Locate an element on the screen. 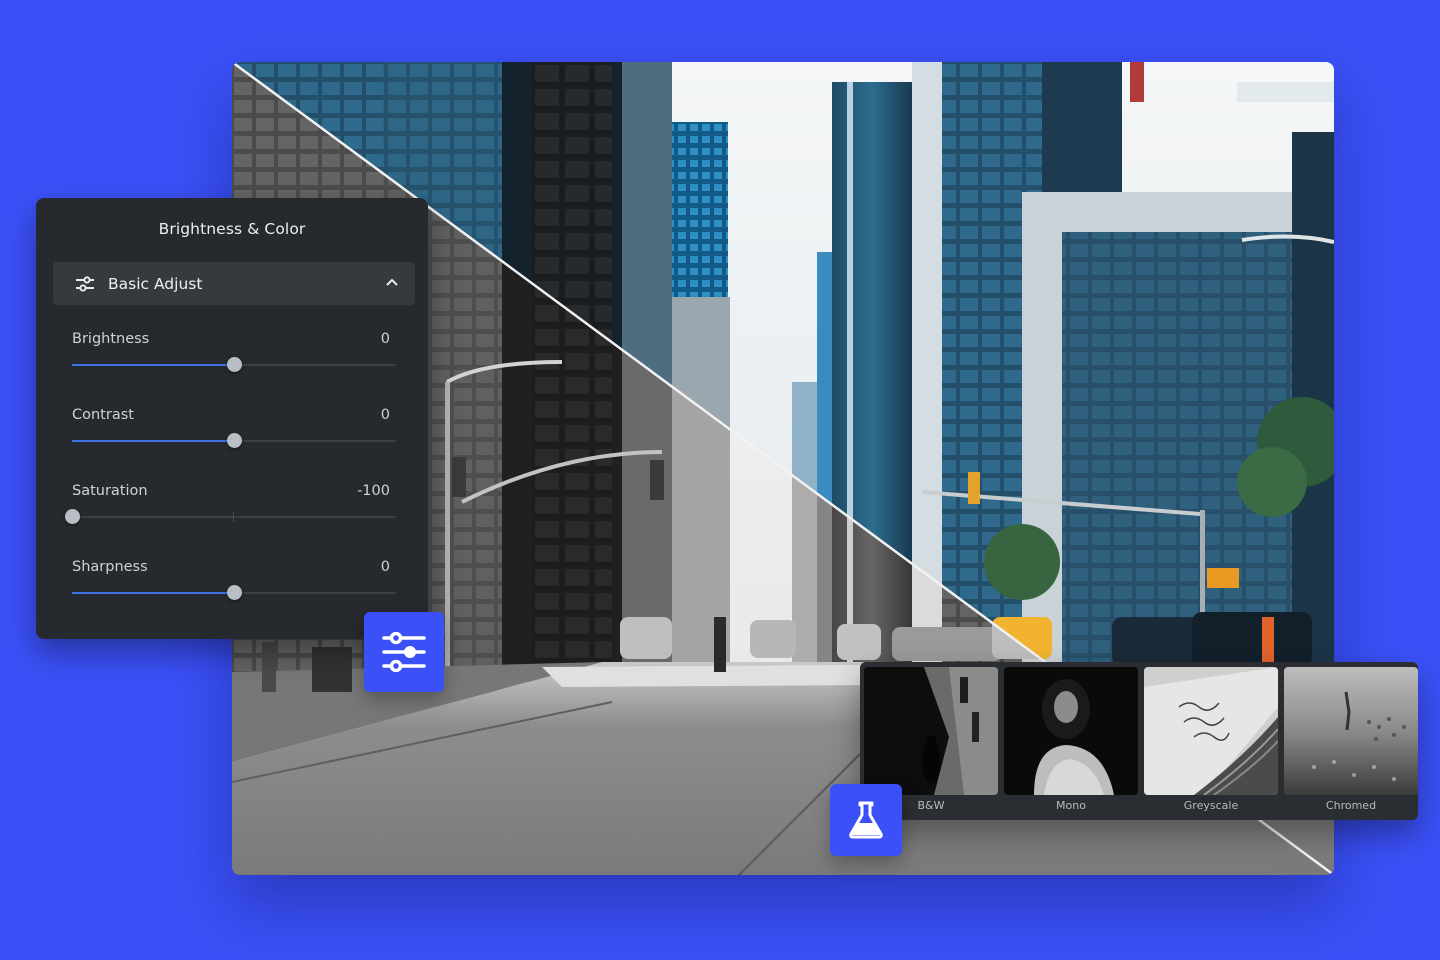 The image size is (1440, 960). filter-mono: Mono is located at coordinates (1071, 743).